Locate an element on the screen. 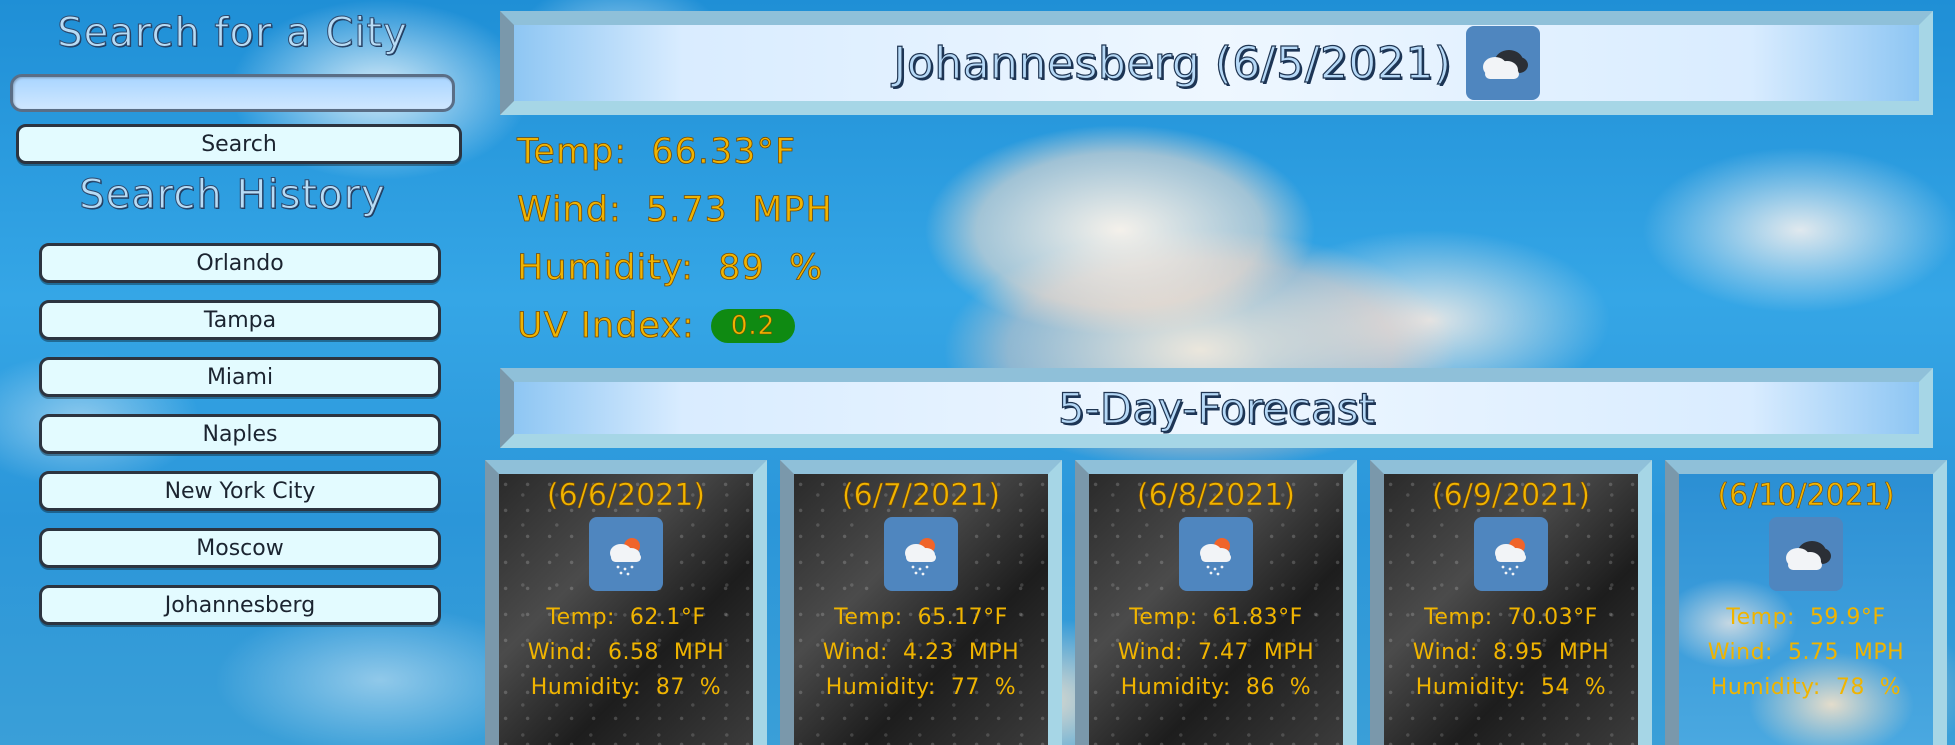  forecast-date: (6/10/2021) is located at coordinates (1806, 496).